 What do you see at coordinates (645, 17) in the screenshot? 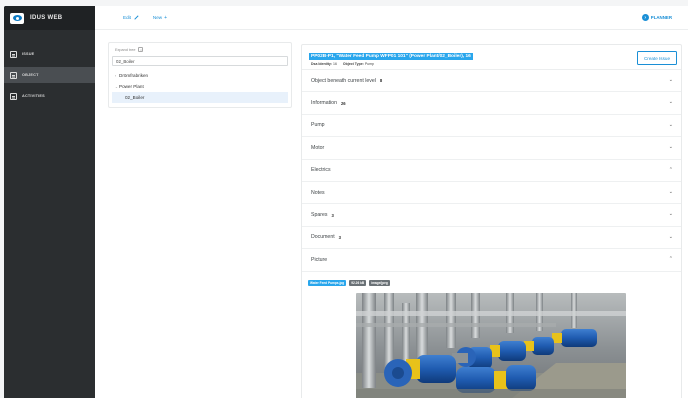
I see `planner-icon: ›` at bounding box center [645, 17].